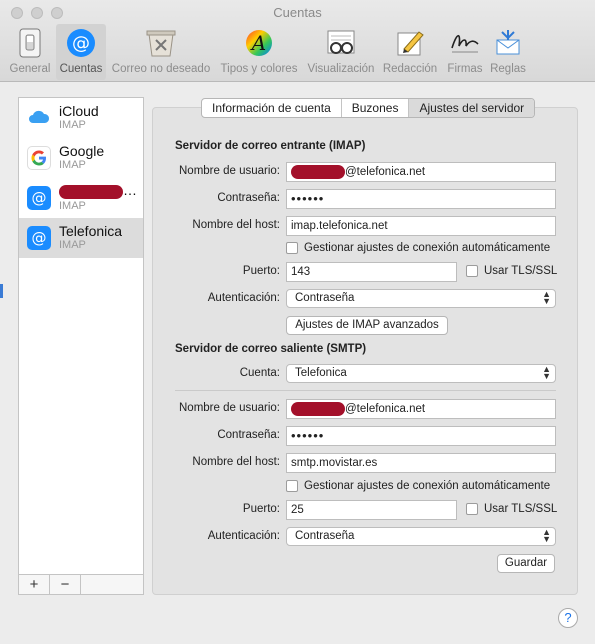 The height and width of the screenshot is (644, 595). I want to click on incoming-password-label: Contraseña:, so click(248, 198).